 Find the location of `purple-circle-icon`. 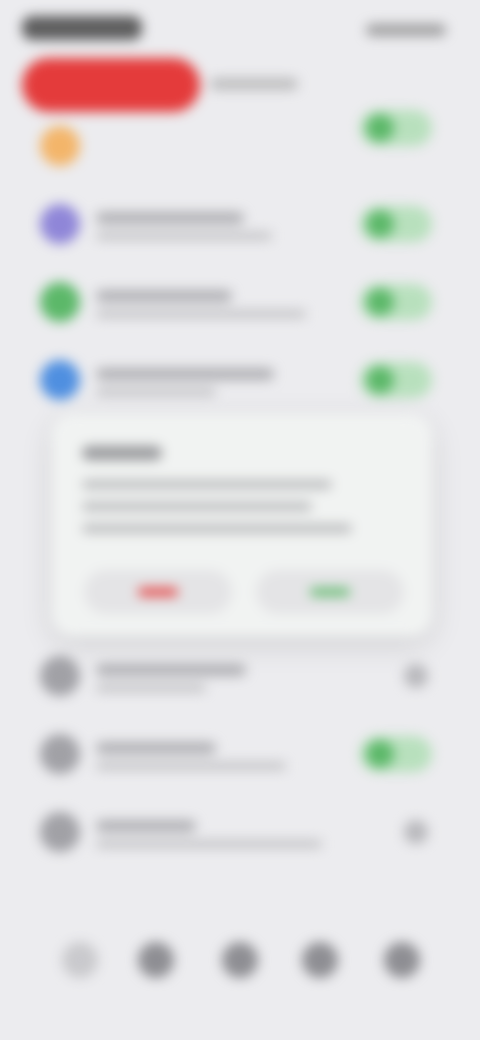

purple-circle-icon is located at coordinates (60, 224).